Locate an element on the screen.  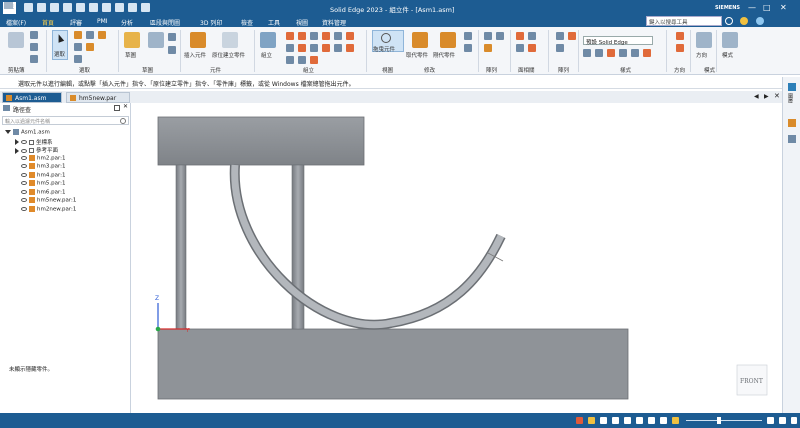
tab-scroll-left-icon: ◀ is located at coordinates (756, 96).